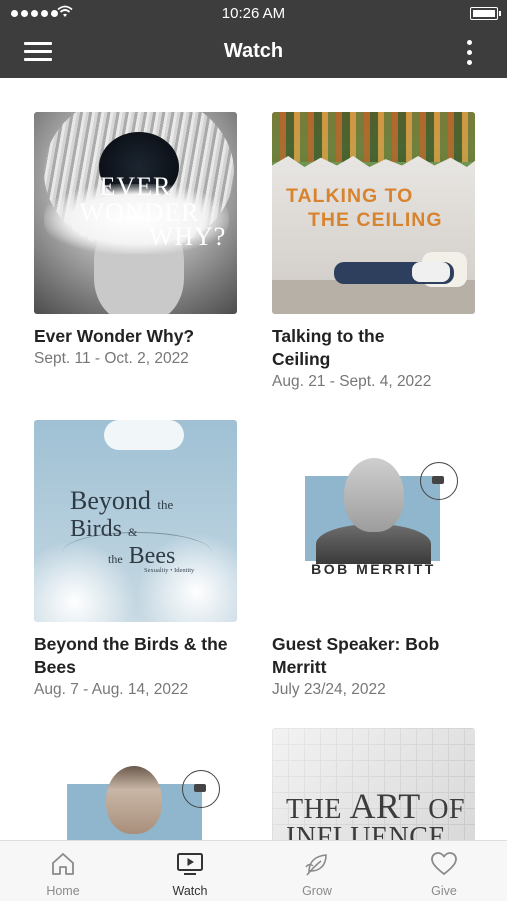 The height and width of the screenshot is (901, 507). I want to click on tab-give: Give, so click(444, 871).